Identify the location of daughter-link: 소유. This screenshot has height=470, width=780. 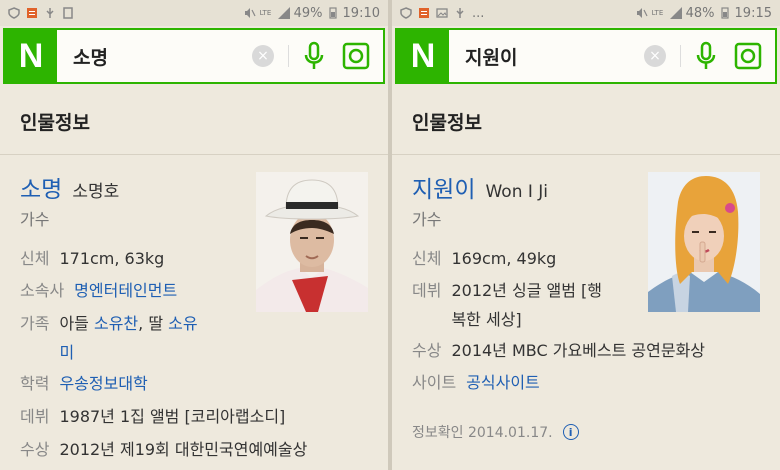
(182, 323).